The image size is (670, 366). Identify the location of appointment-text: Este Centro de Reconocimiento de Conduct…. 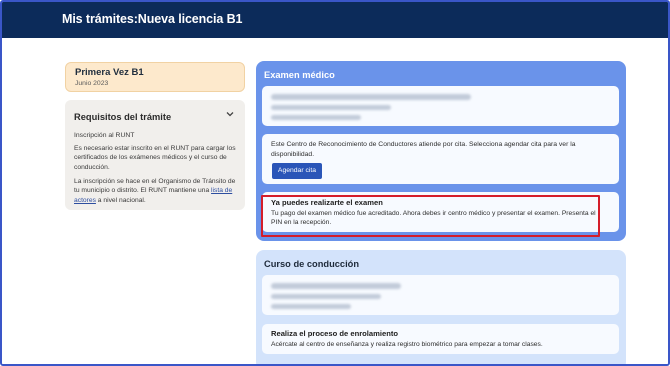
(423, 149).